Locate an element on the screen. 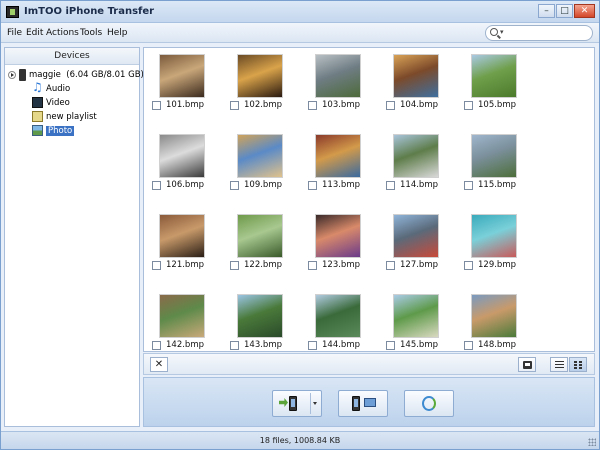 Image resolution: width=600 pixels, height=450 pixels. photo-thumbnail: 106.bmp is located at coordinates (189, 166).